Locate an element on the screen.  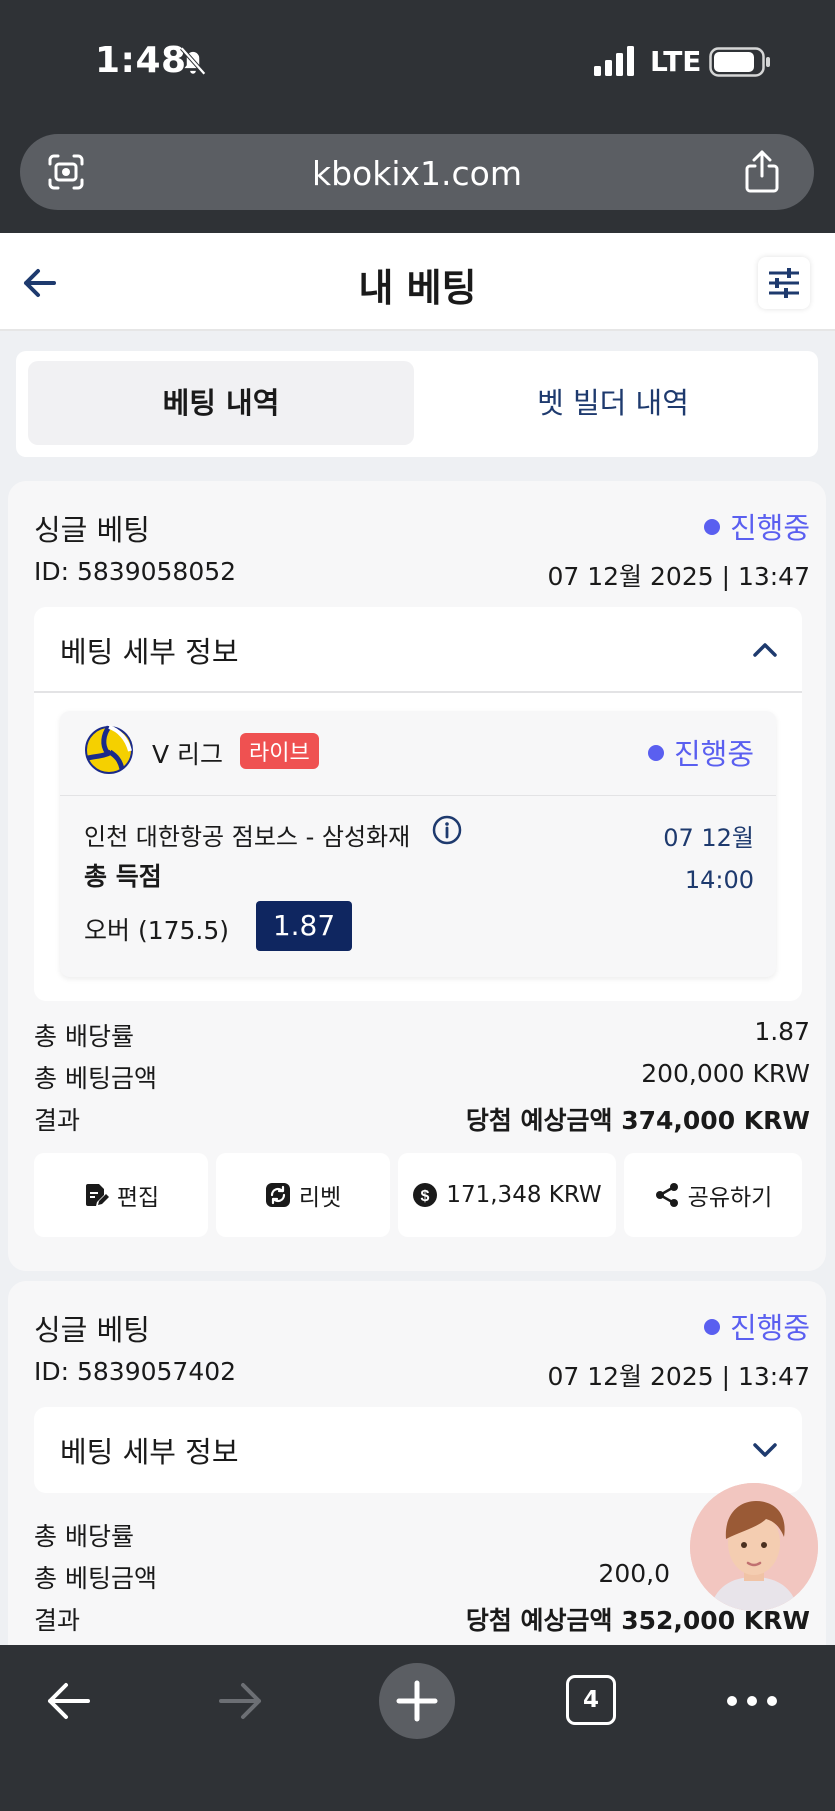
share-button: 공유하기 is located at coordinates (713, 1195).